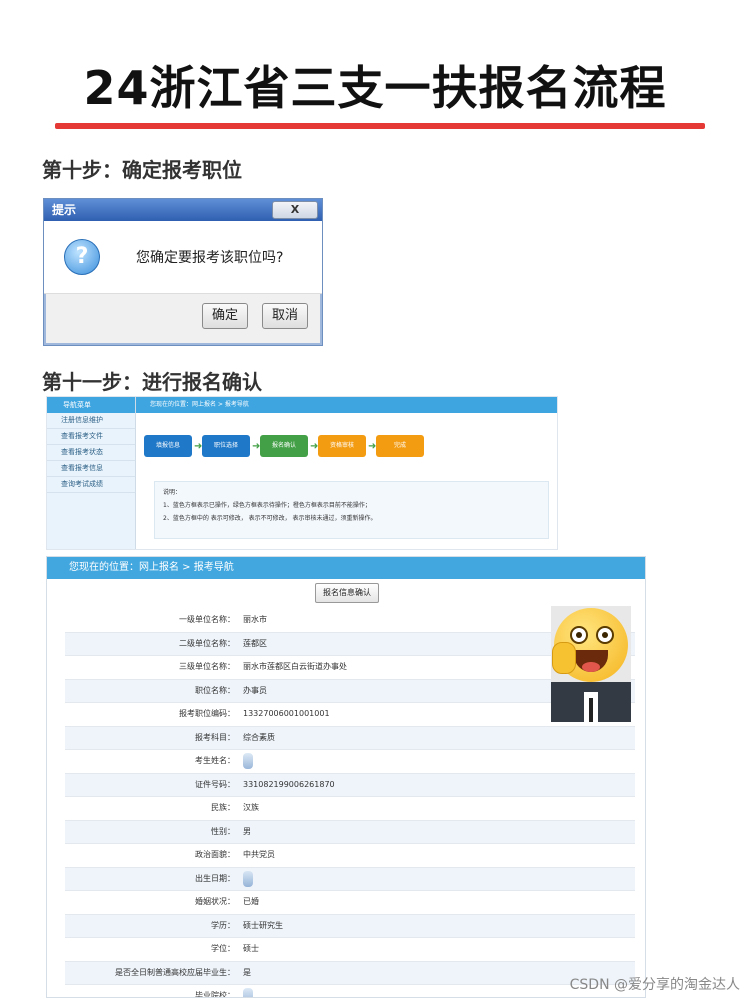 This screenshot has width=750, height=1002. What do you see at coordinates (183, 210) in the screenshot?
I see `dialog-titlebar: 提示 X` at bounding box center [183, 210].